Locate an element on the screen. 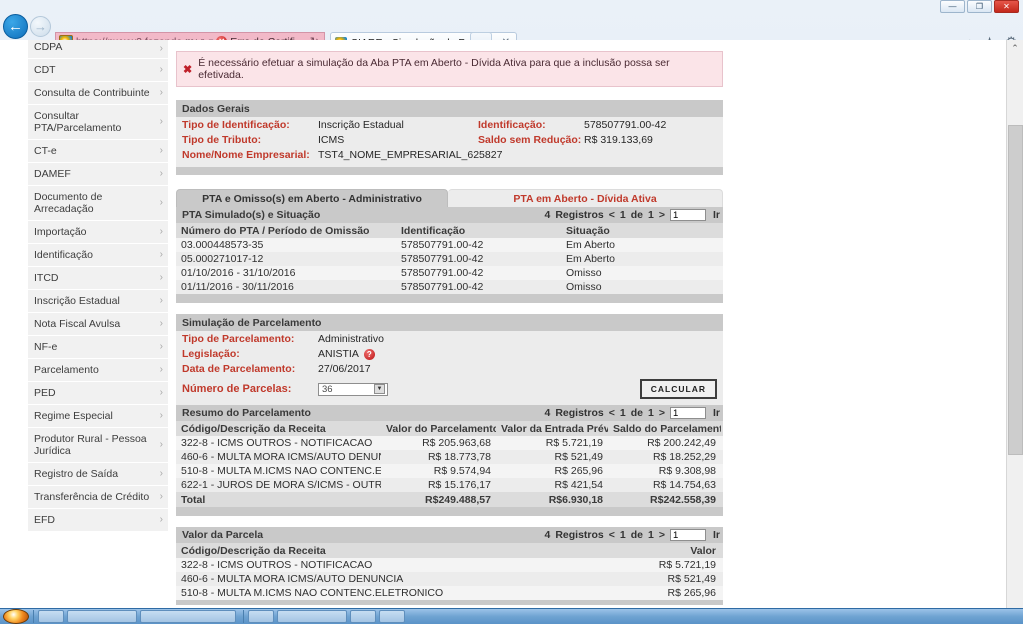  table-cell: 05.000271017-12 is located at coordinates (222, 259).